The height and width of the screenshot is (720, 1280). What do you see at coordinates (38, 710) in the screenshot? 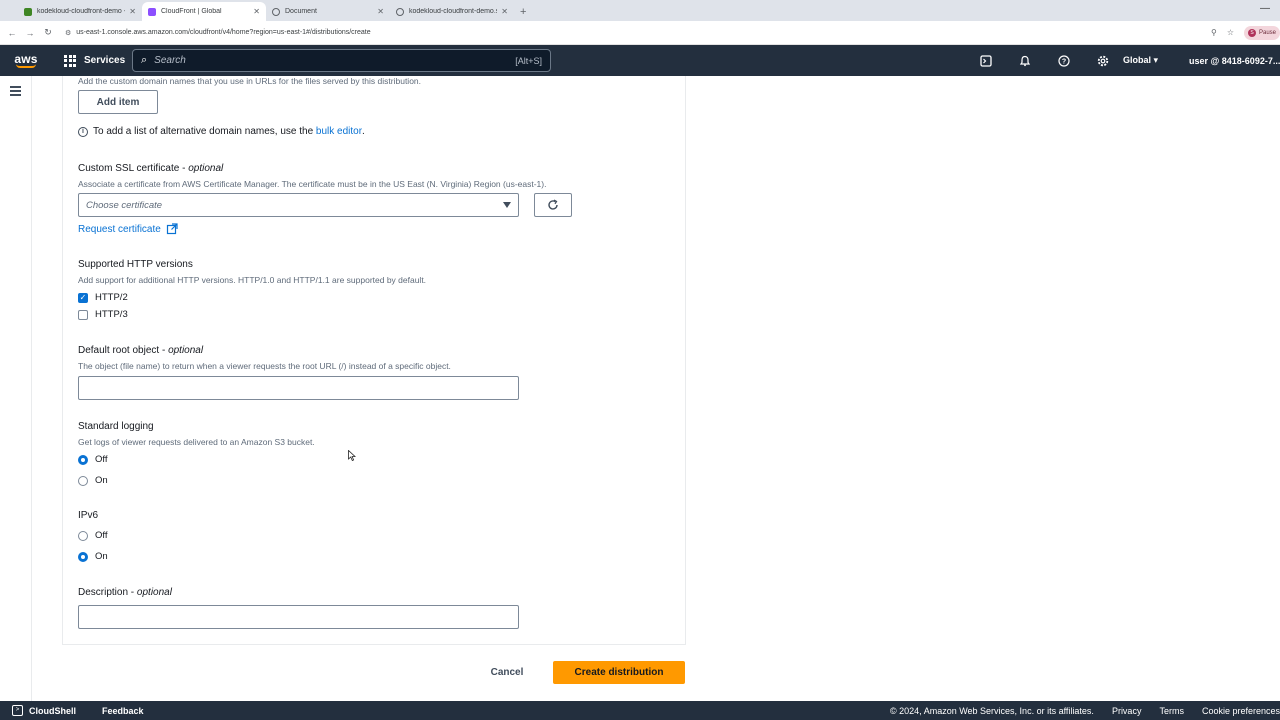
I see `cloudshell-button: > CloudShell` at bounding box center [38, 710].